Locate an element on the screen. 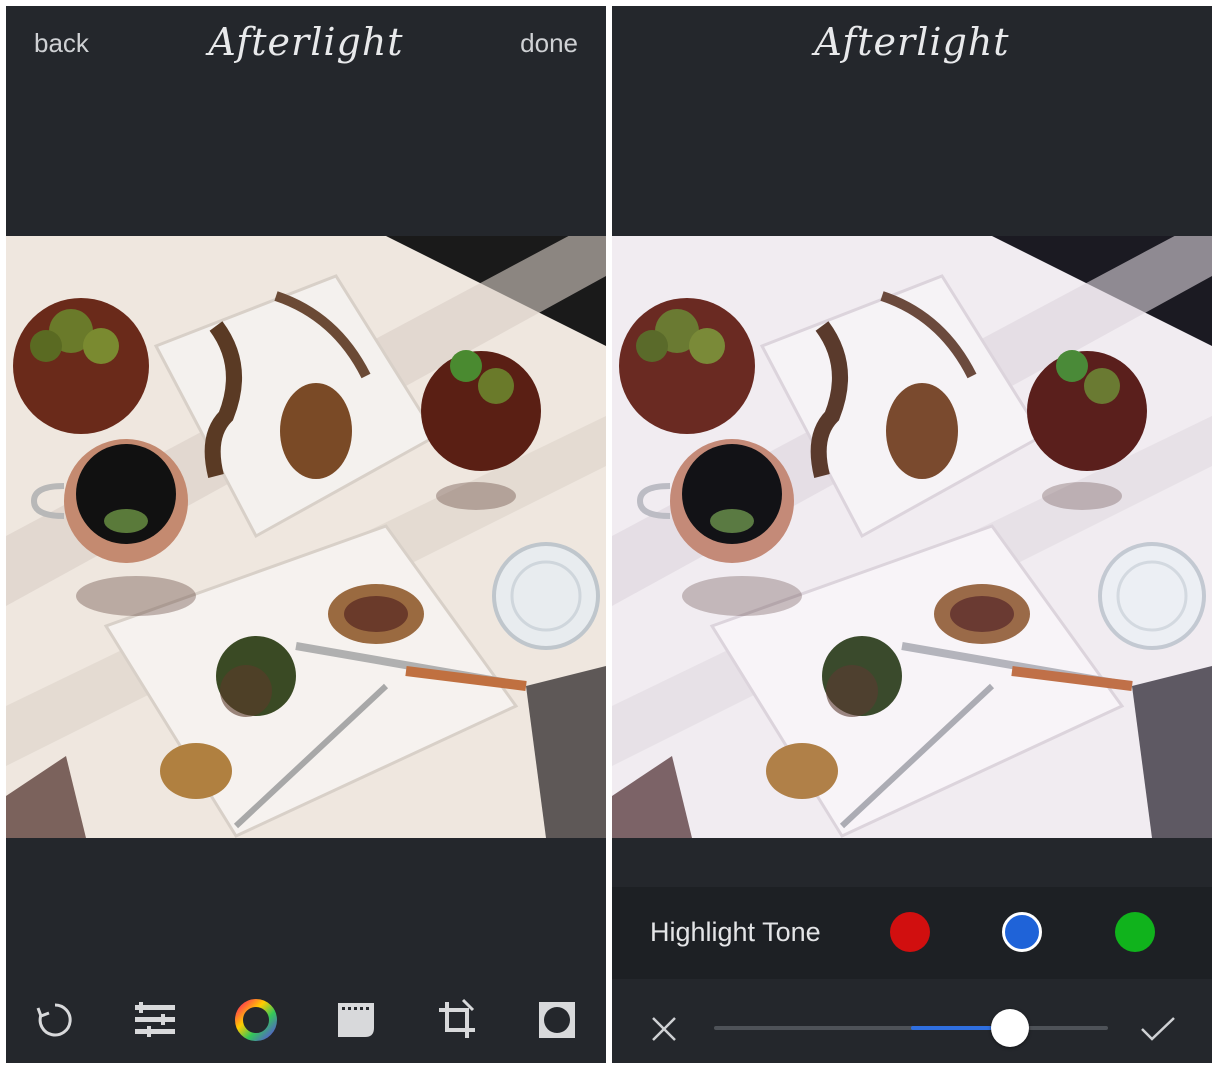 The width and height of the screenshot is (1212, 1069). tone-swatch-green is located at coordinates (1135, 932).